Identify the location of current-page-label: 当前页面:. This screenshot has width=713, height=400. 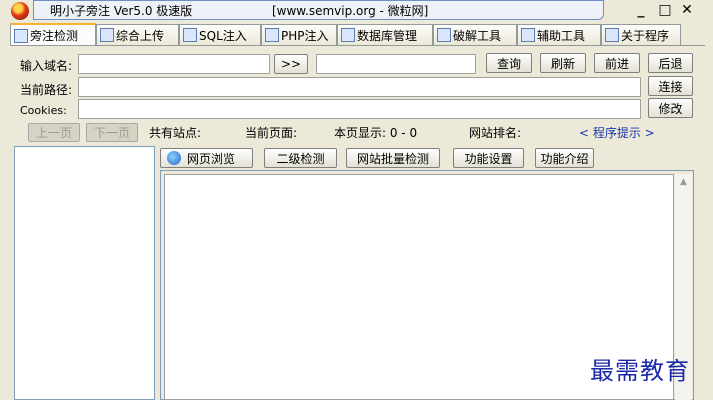
(271, 133).